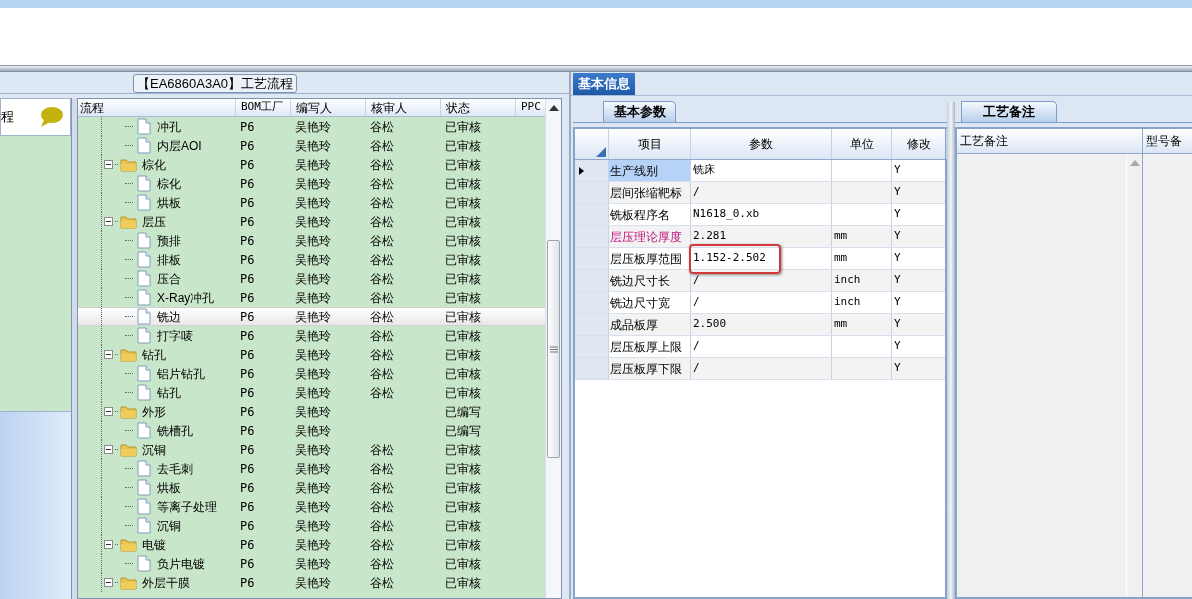 Image resolution: width=1192 pixels, height=599 pixels. Describe the element at coordinates (168, 526) in the screenshot. I see `tree-label: 沉铜` at that location.